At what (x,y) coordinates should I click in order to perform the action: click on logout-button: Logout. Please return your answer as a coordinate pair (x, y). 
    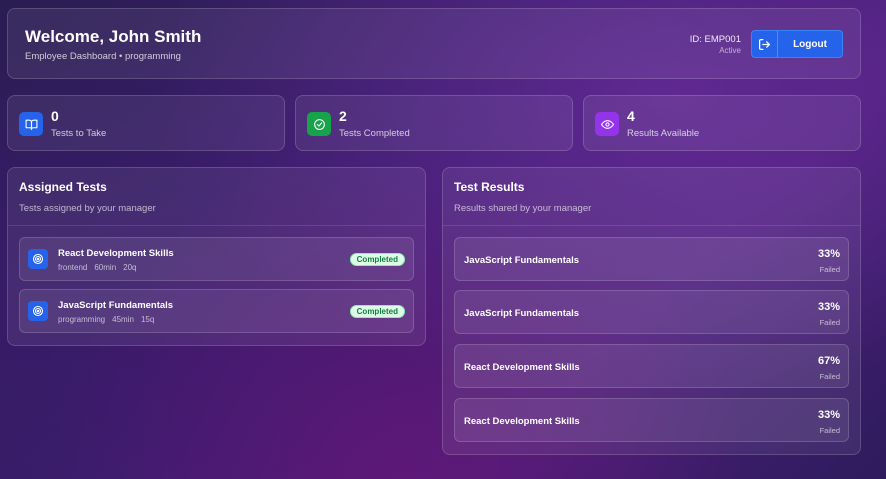
    Looking at the image, I should click on (797, 44).